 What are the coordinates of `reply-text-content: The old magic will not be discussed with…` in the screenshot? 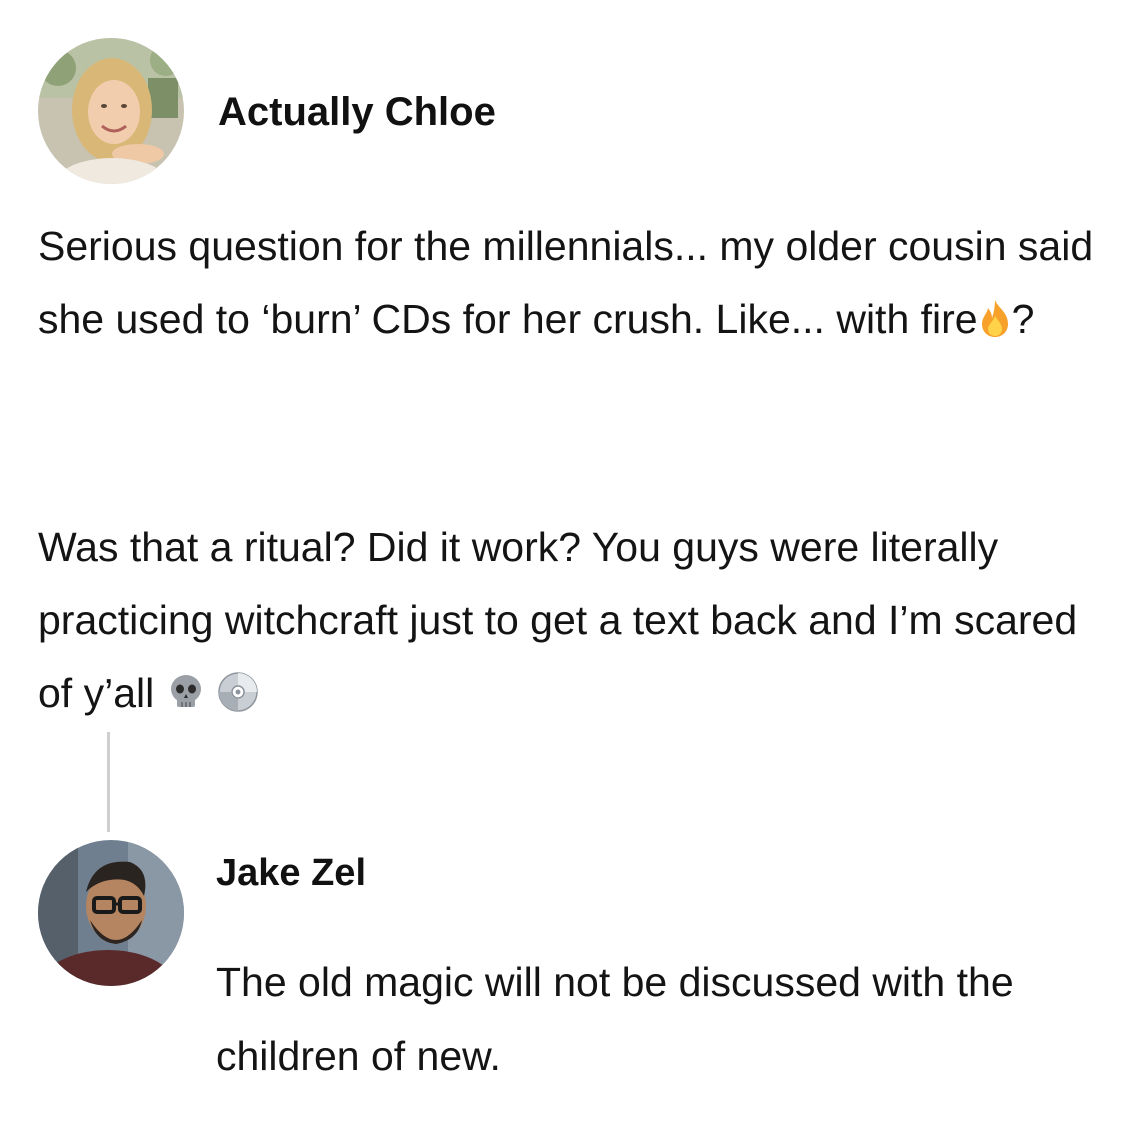 It's located at (615, 1019).